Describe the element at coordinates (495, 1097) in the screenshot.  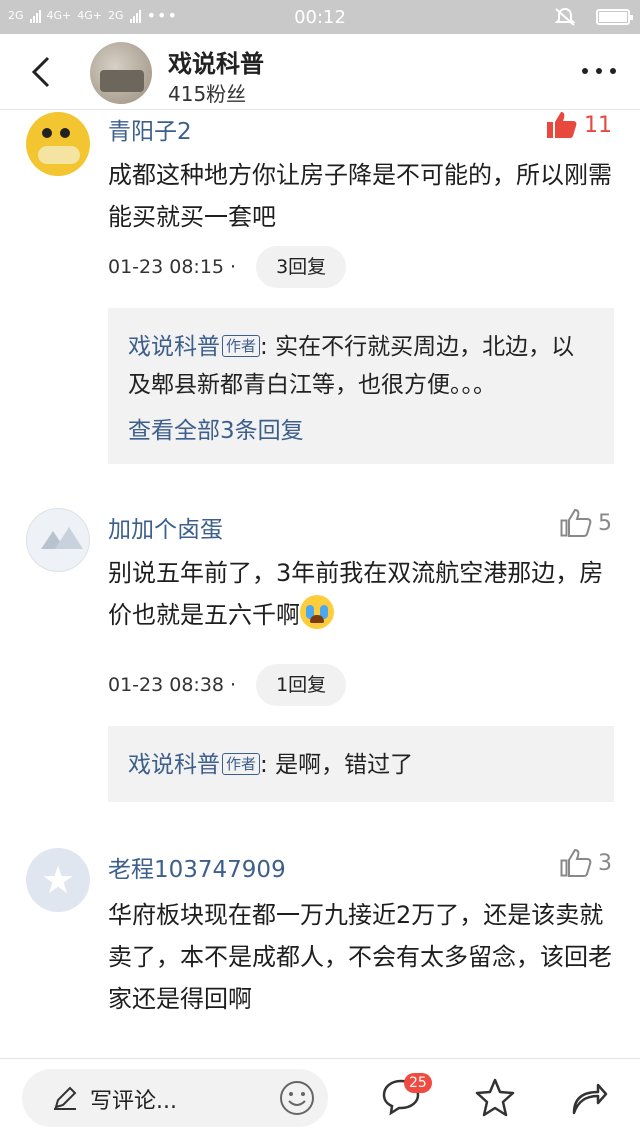
I see `favorite-star-icon` at that location.